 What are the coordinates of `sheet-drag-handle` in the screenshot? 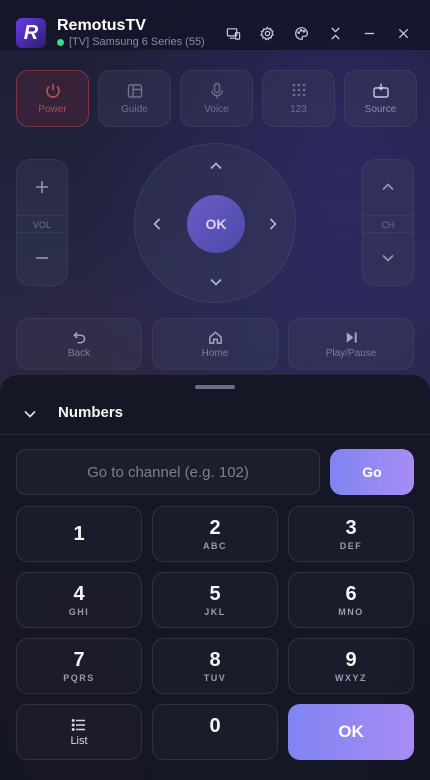 It's located at (215, 387).